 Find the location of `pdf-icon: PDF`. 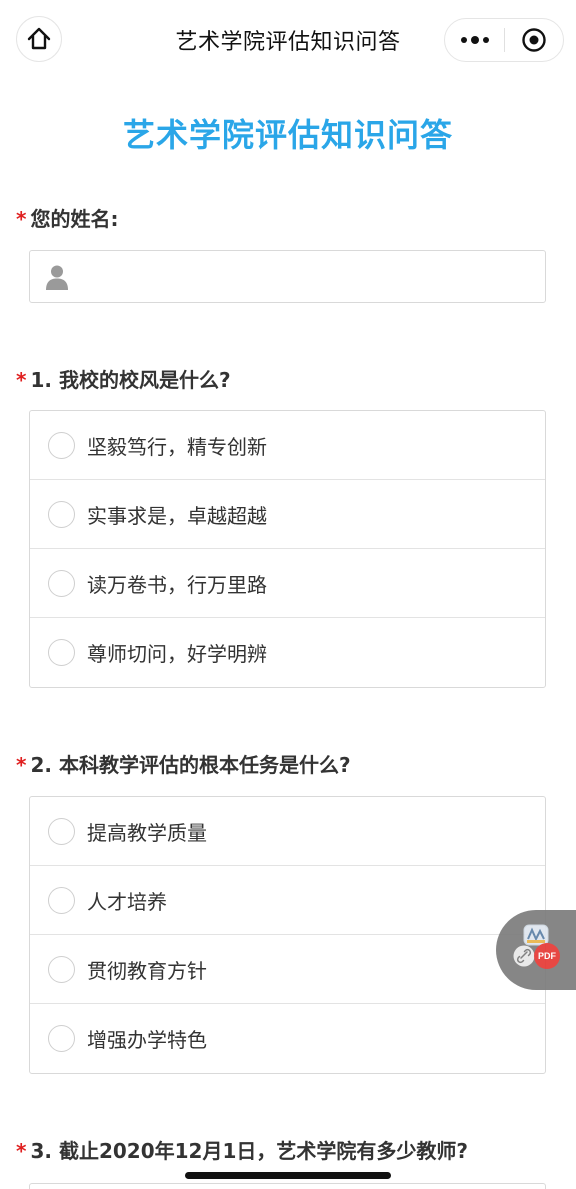

pdf-icon: PDF is located at coordinates (547, 956).